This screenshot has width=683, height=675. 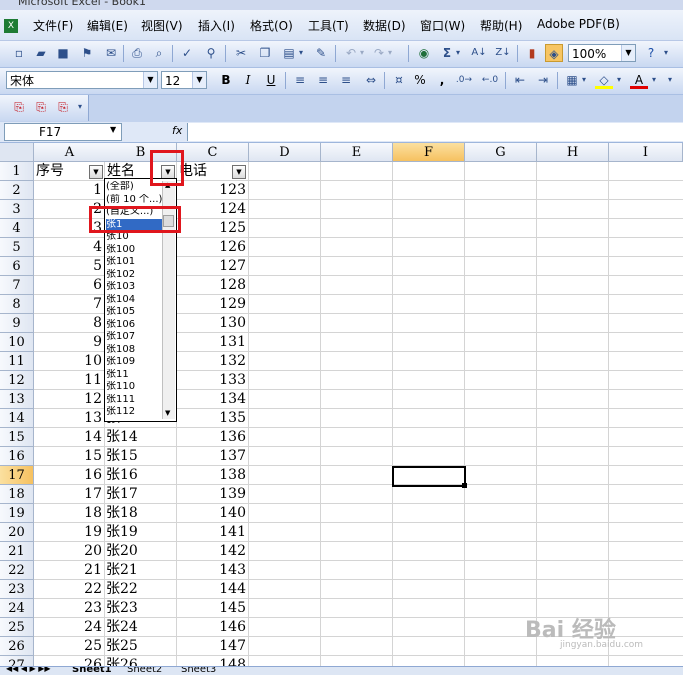 What do you see at coordinates (554, 53) in the screenshot?
I see `drawing-icon: ◈` at bounding box center [554, 53].